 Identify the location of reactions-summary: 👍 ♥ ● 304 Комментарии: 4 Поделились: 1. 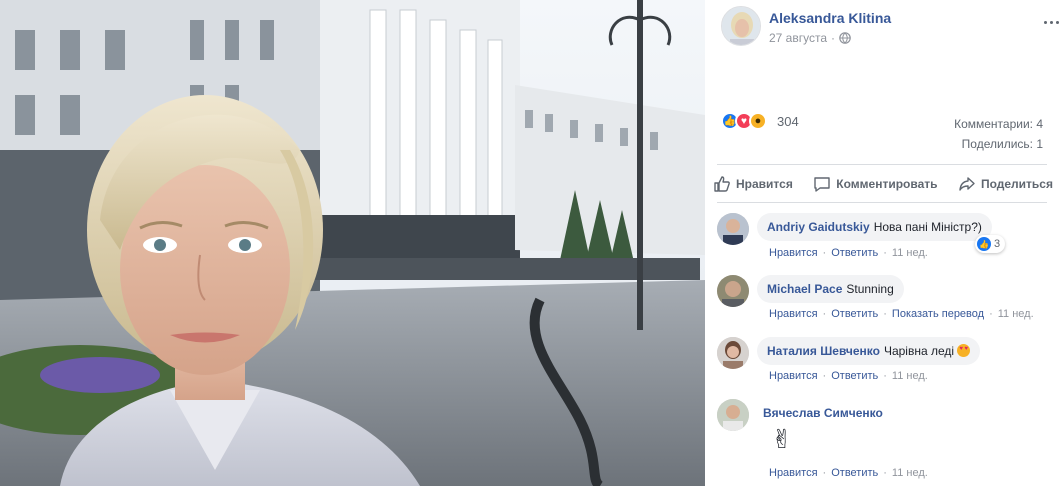
(886, 131).